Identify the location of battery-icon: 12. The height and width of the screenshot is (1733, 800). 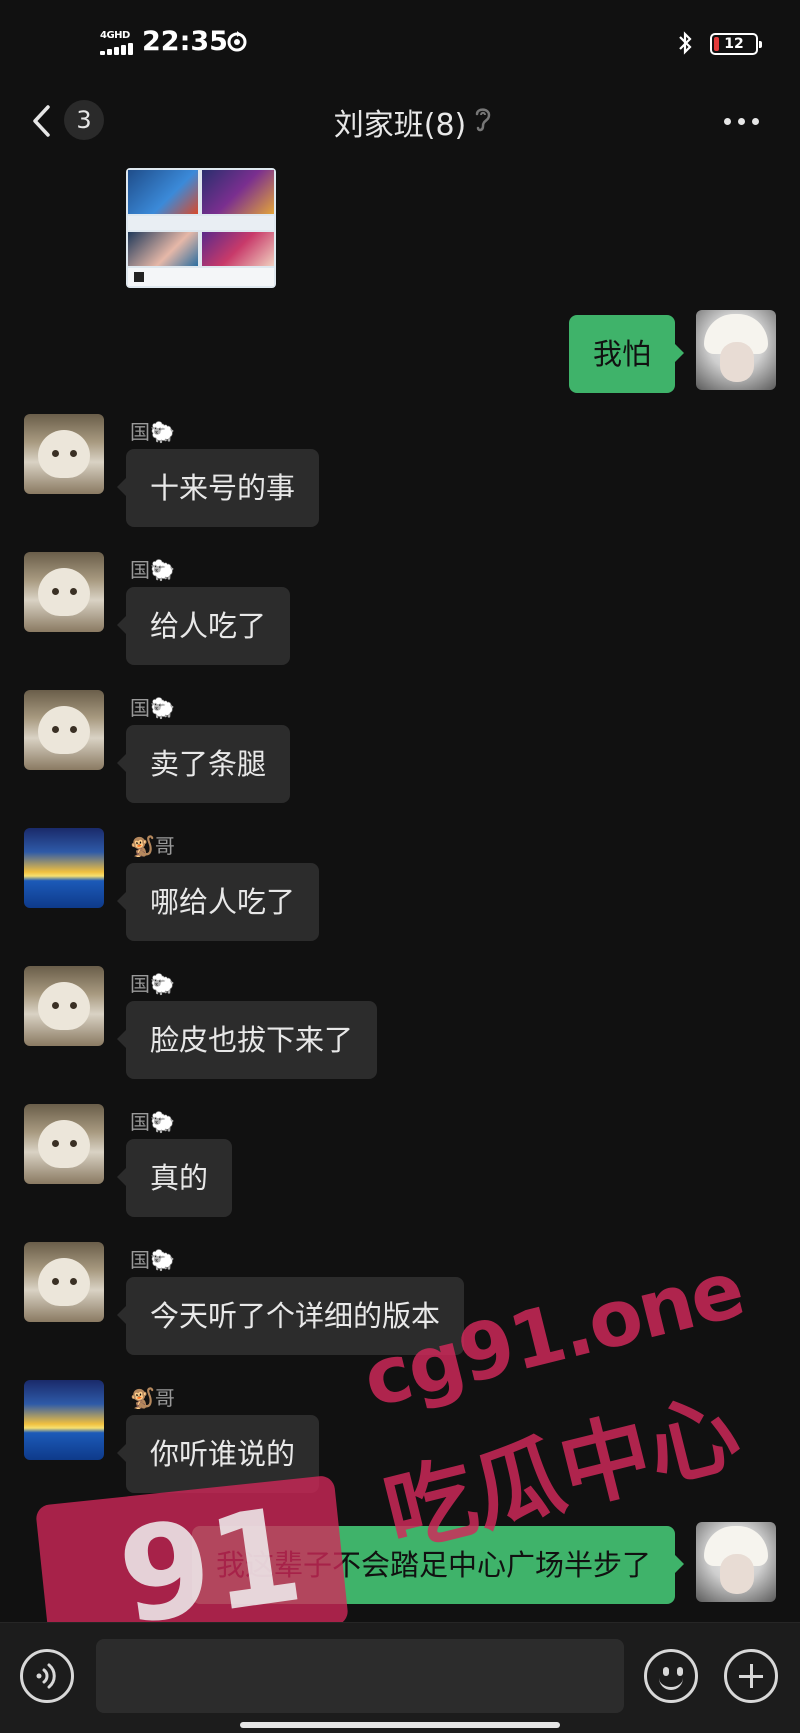
(736, 44).